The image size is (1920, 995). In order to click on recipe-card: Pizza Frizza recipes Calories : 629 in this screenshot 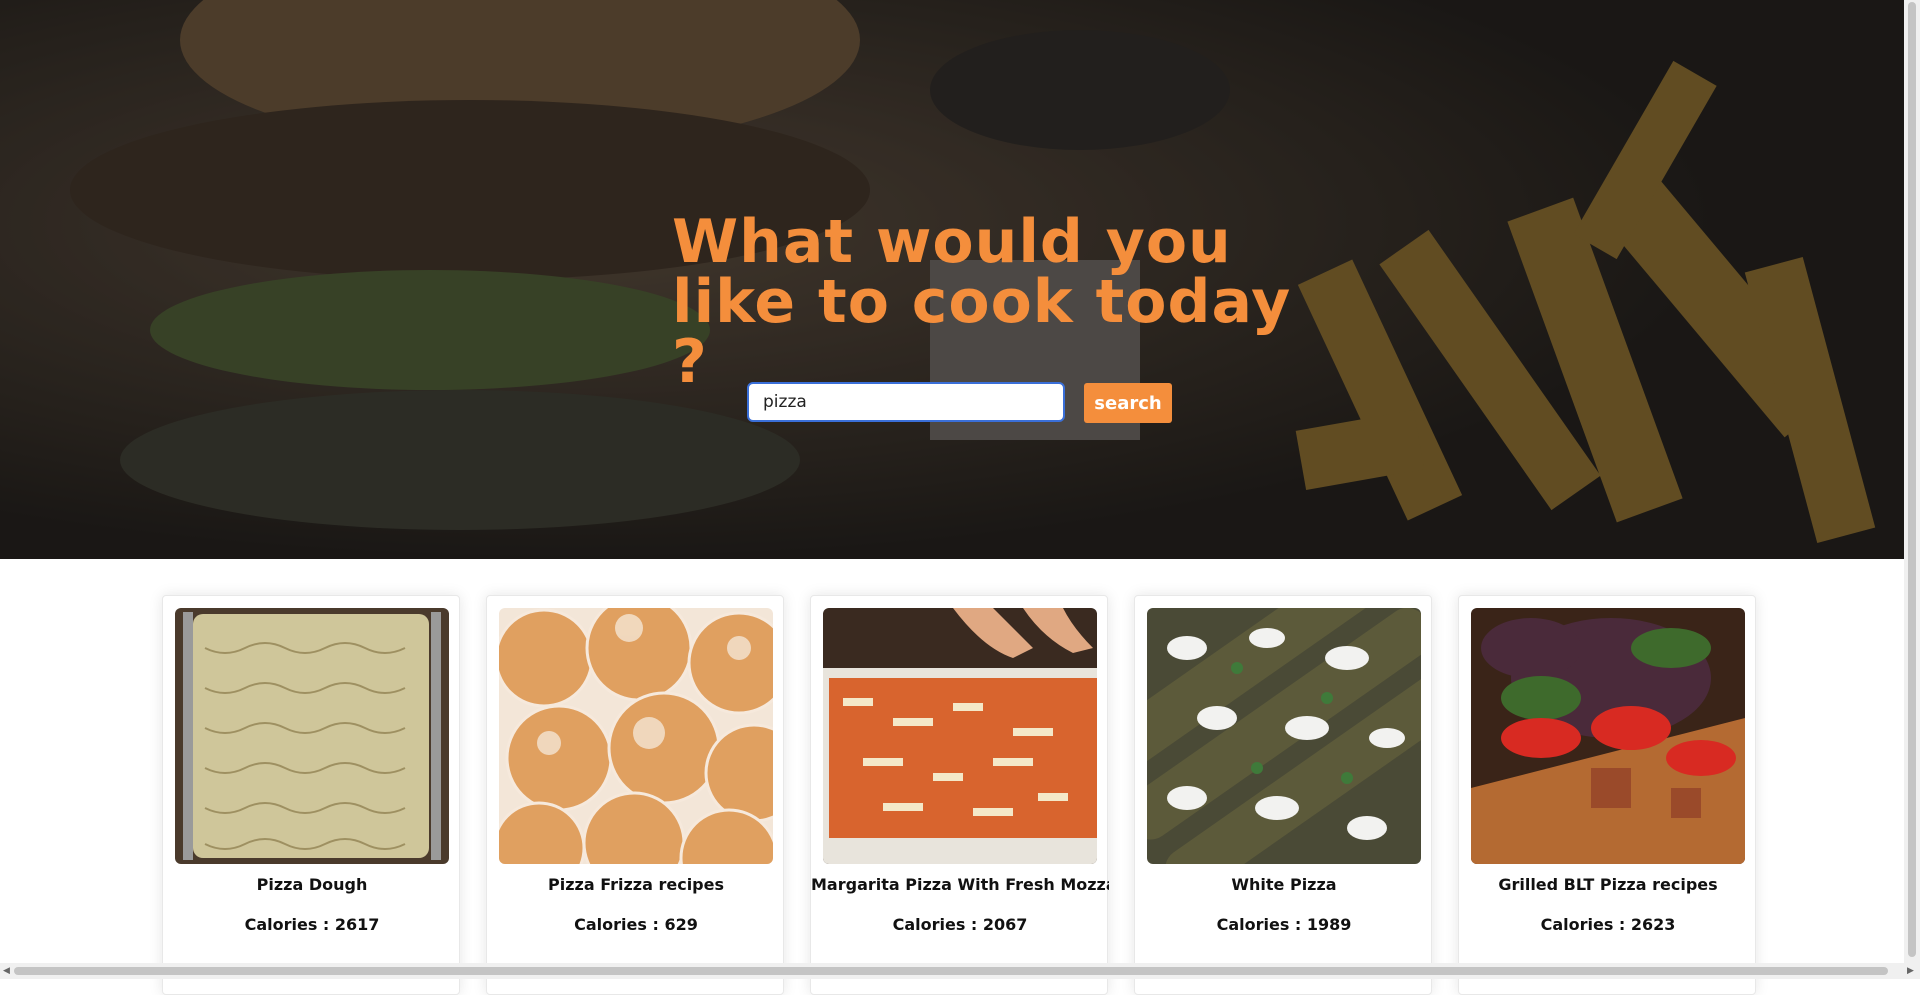, I will do `click(635, 795)`.